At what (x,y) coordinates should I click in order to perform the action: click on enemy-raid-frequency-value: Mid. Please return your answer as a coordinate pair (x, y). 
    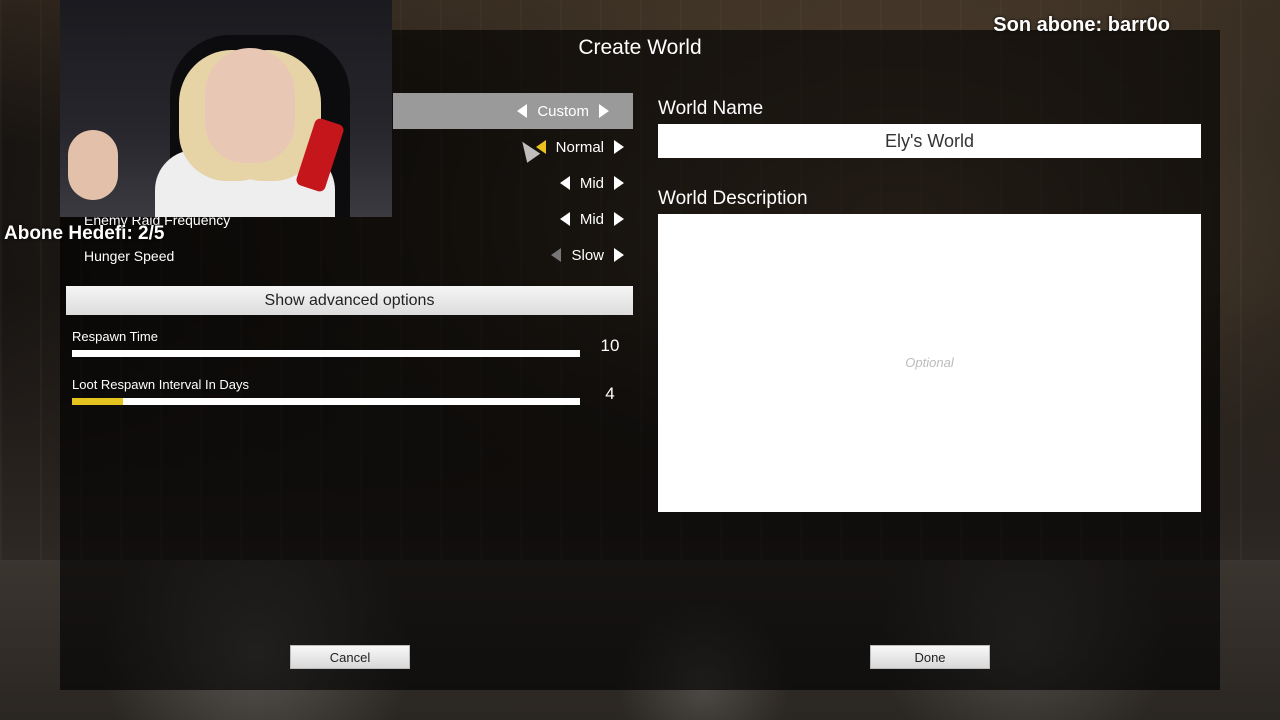
    Looking at the image, I should click on (591, 219).